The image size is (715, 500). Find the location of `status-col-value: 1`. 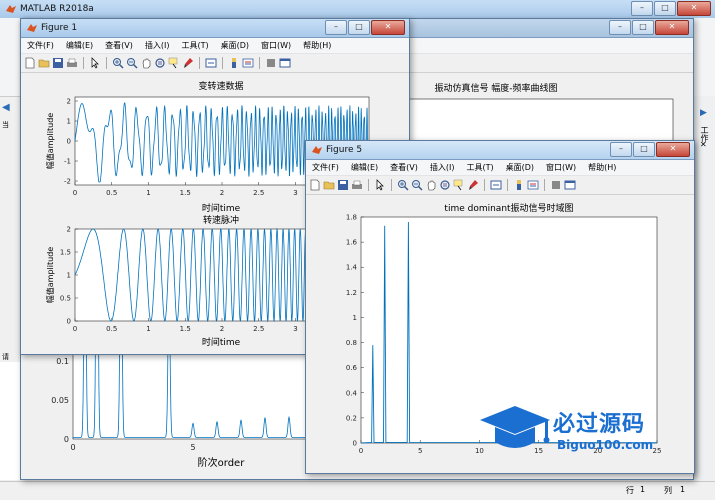

status-col-value: 1 is located at coordinates (683, 489).